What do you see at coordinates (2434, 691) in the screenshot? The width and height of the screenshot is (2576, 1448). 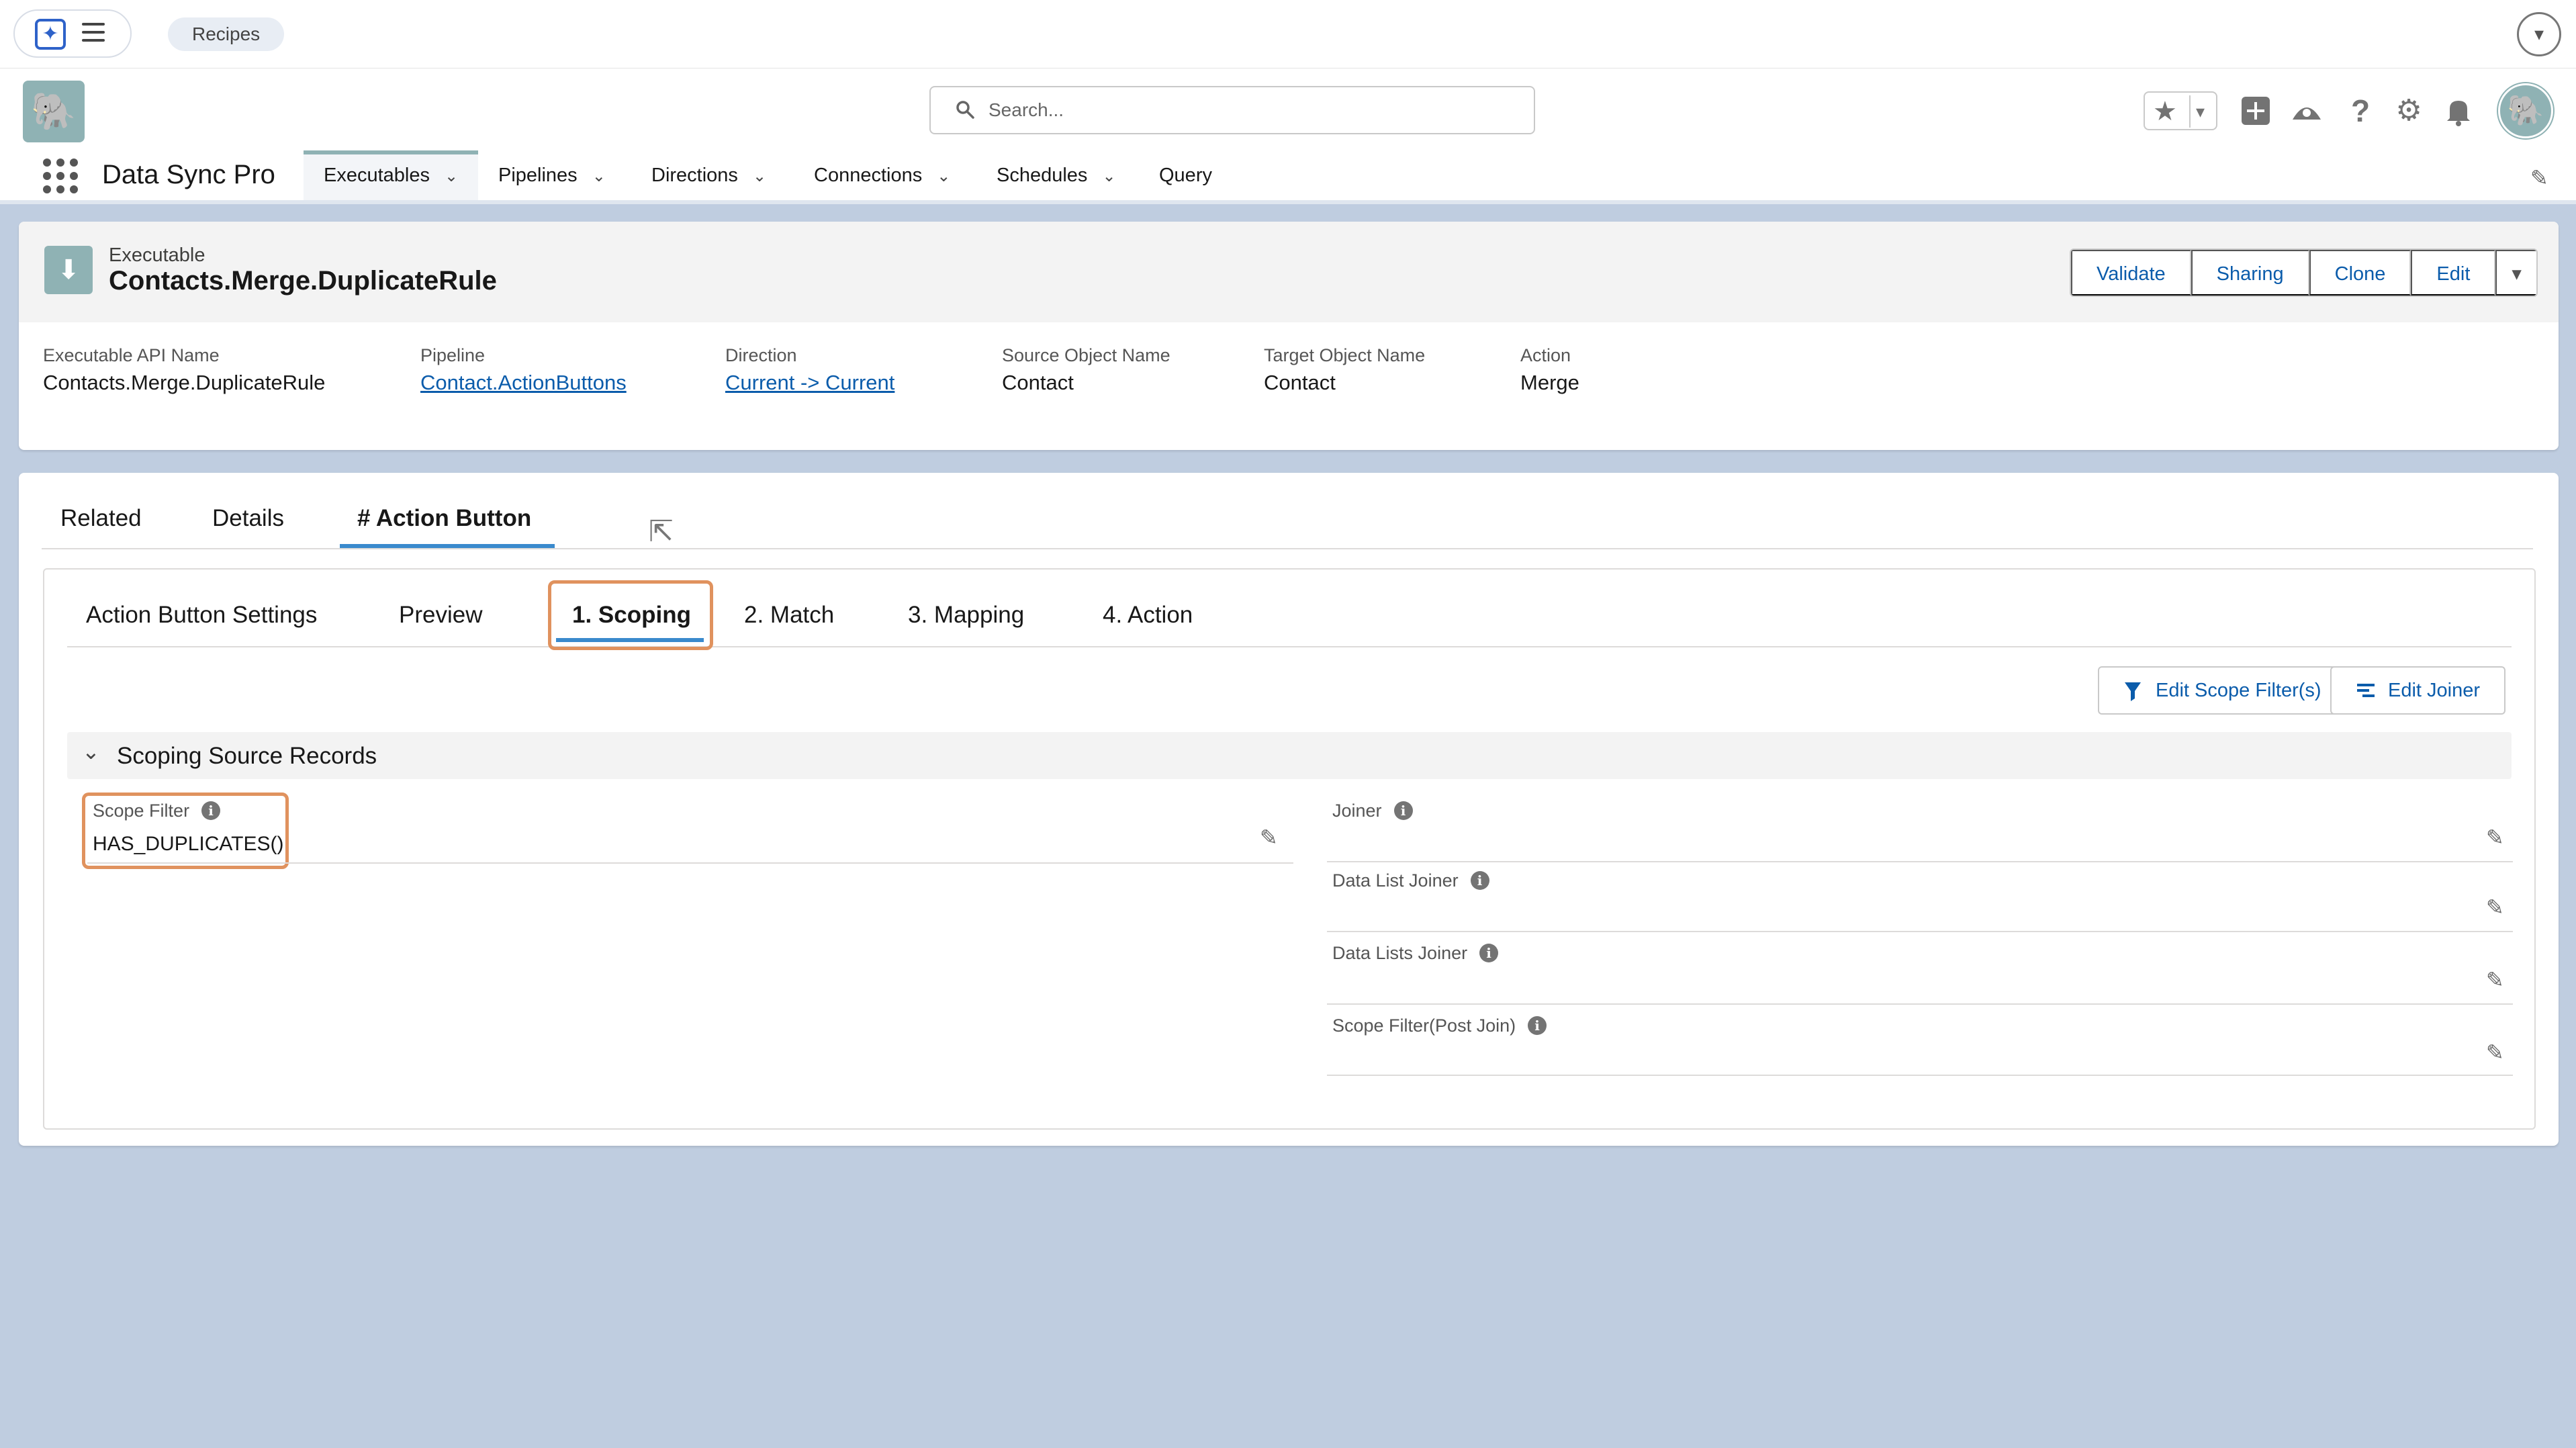 I see `edit-joiner-label: Edit Joiner` at bounding box center [2434, 691].